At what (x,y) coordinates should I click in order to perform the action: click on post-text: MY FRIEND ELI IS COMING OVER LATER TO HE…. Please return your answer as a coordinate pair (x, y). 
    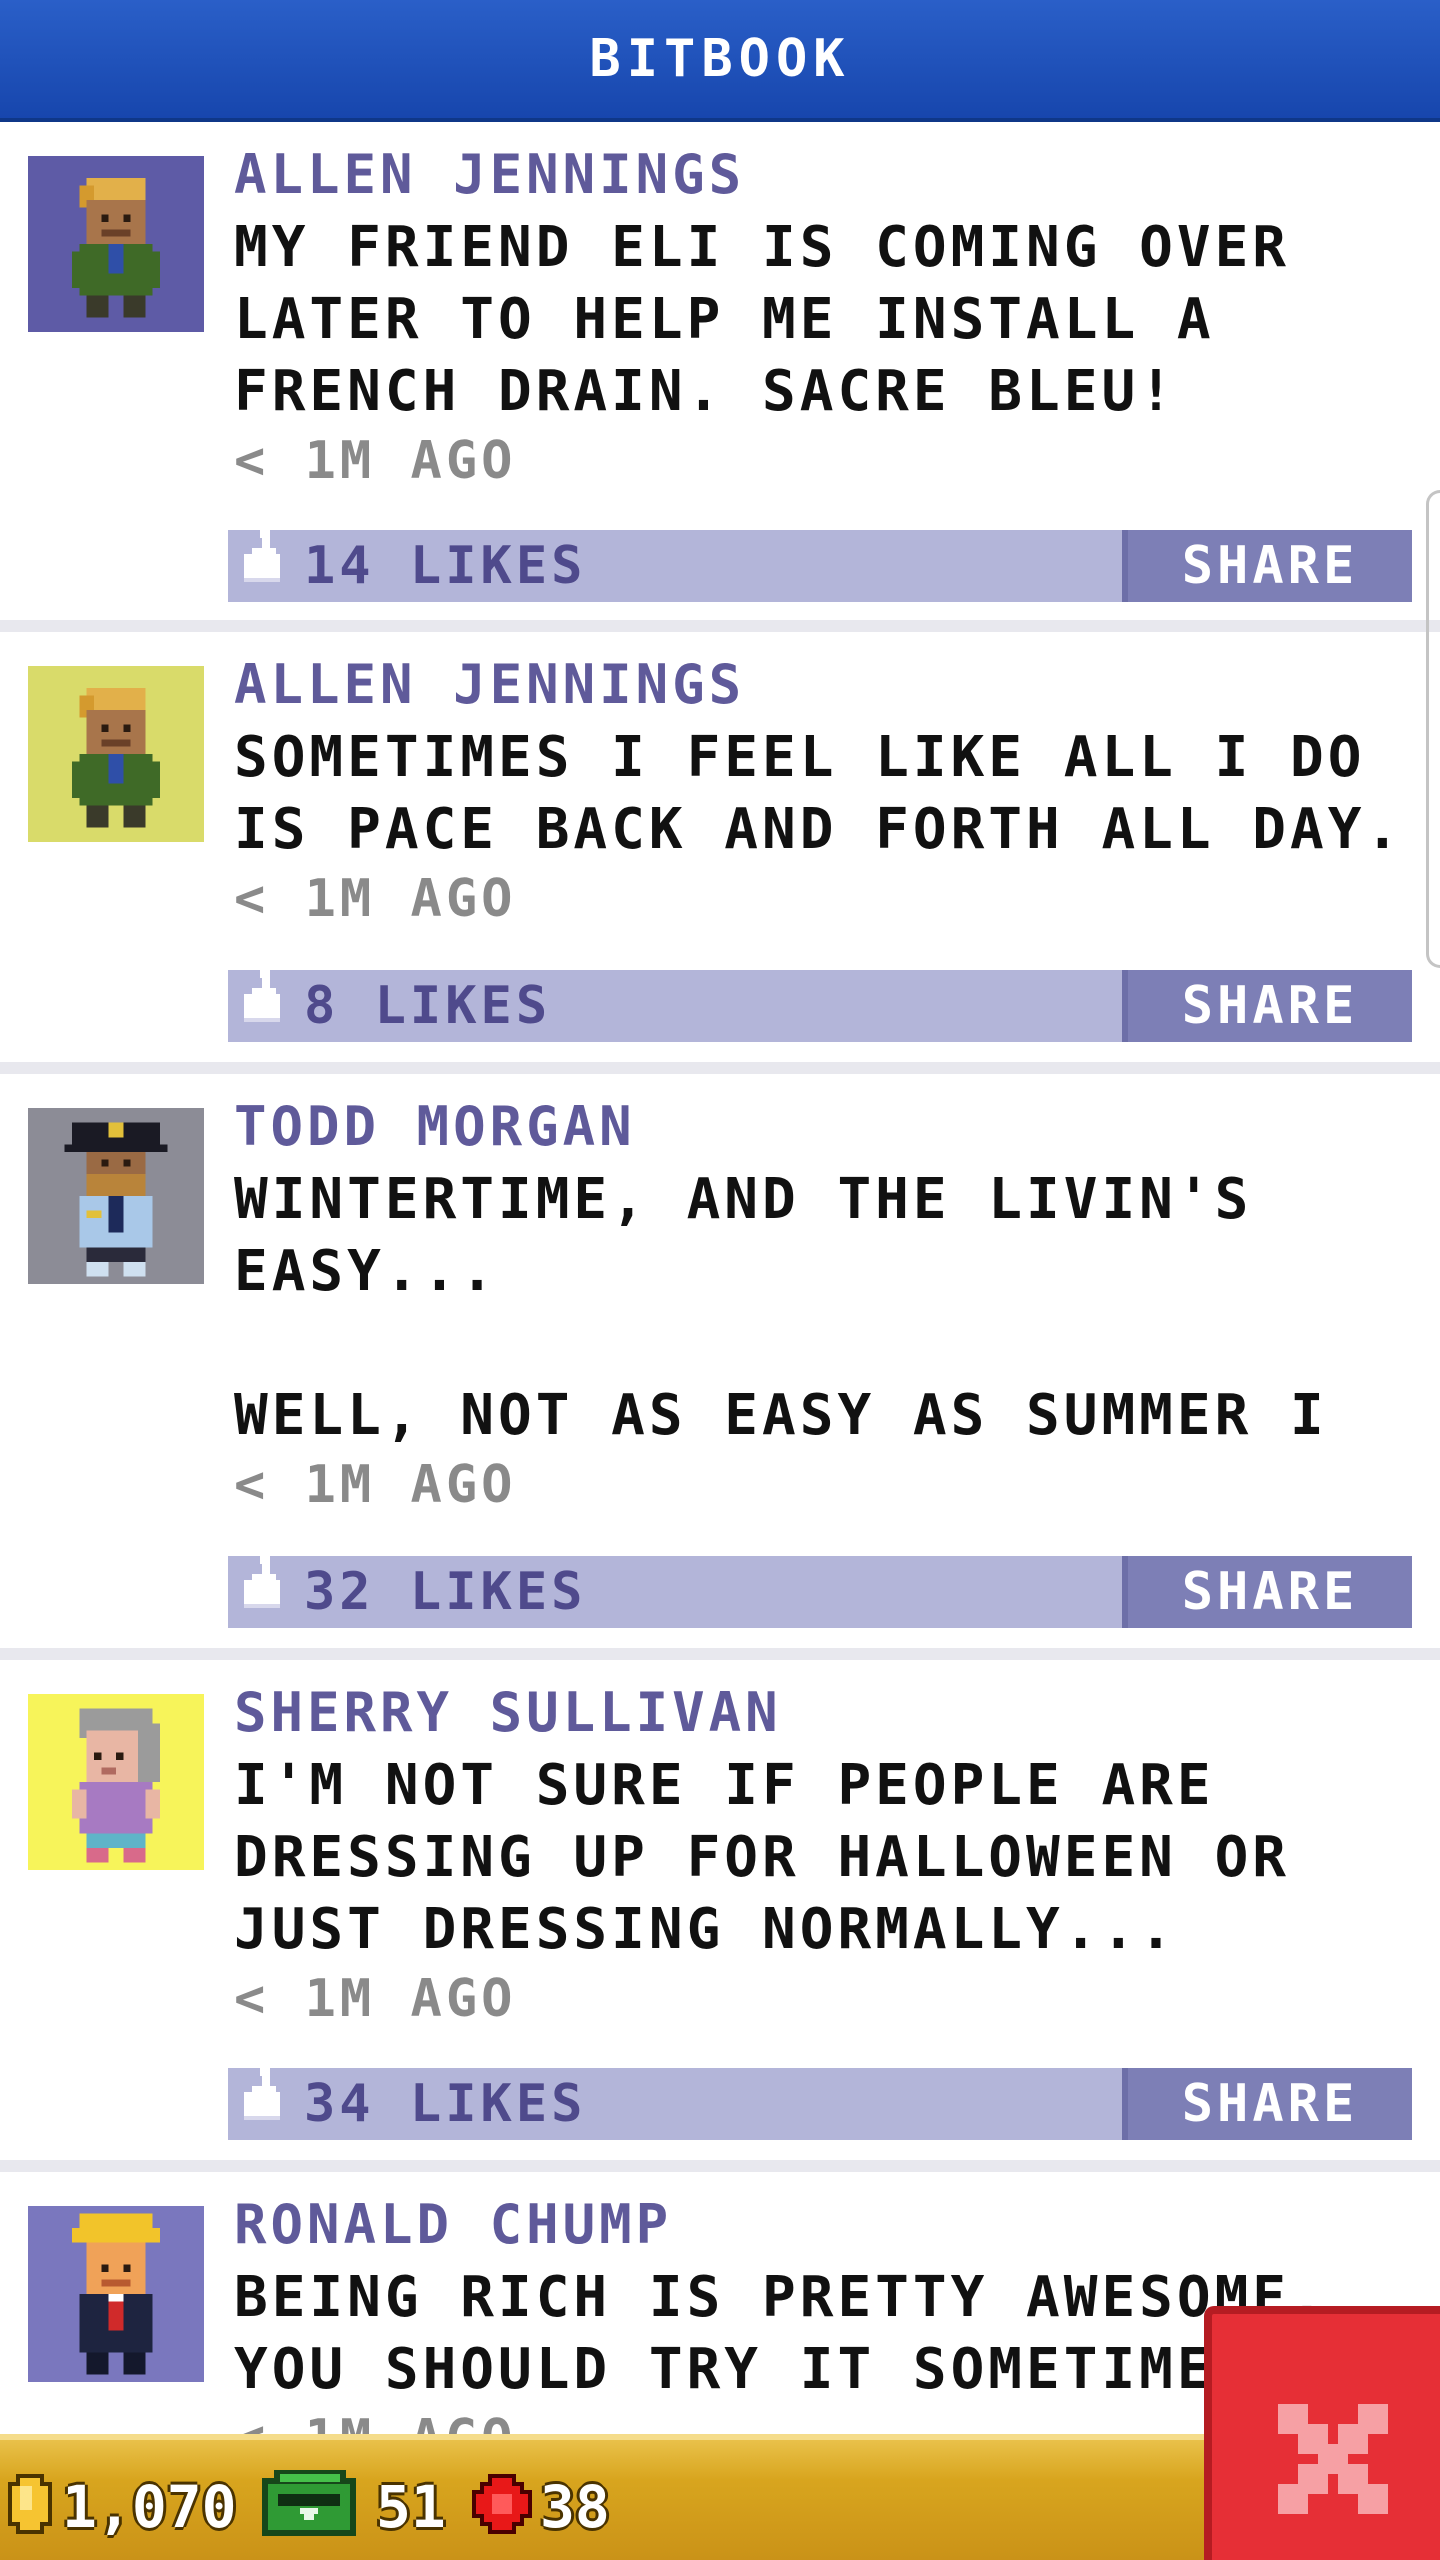
    Looking at the image, I should click on (781, 319).